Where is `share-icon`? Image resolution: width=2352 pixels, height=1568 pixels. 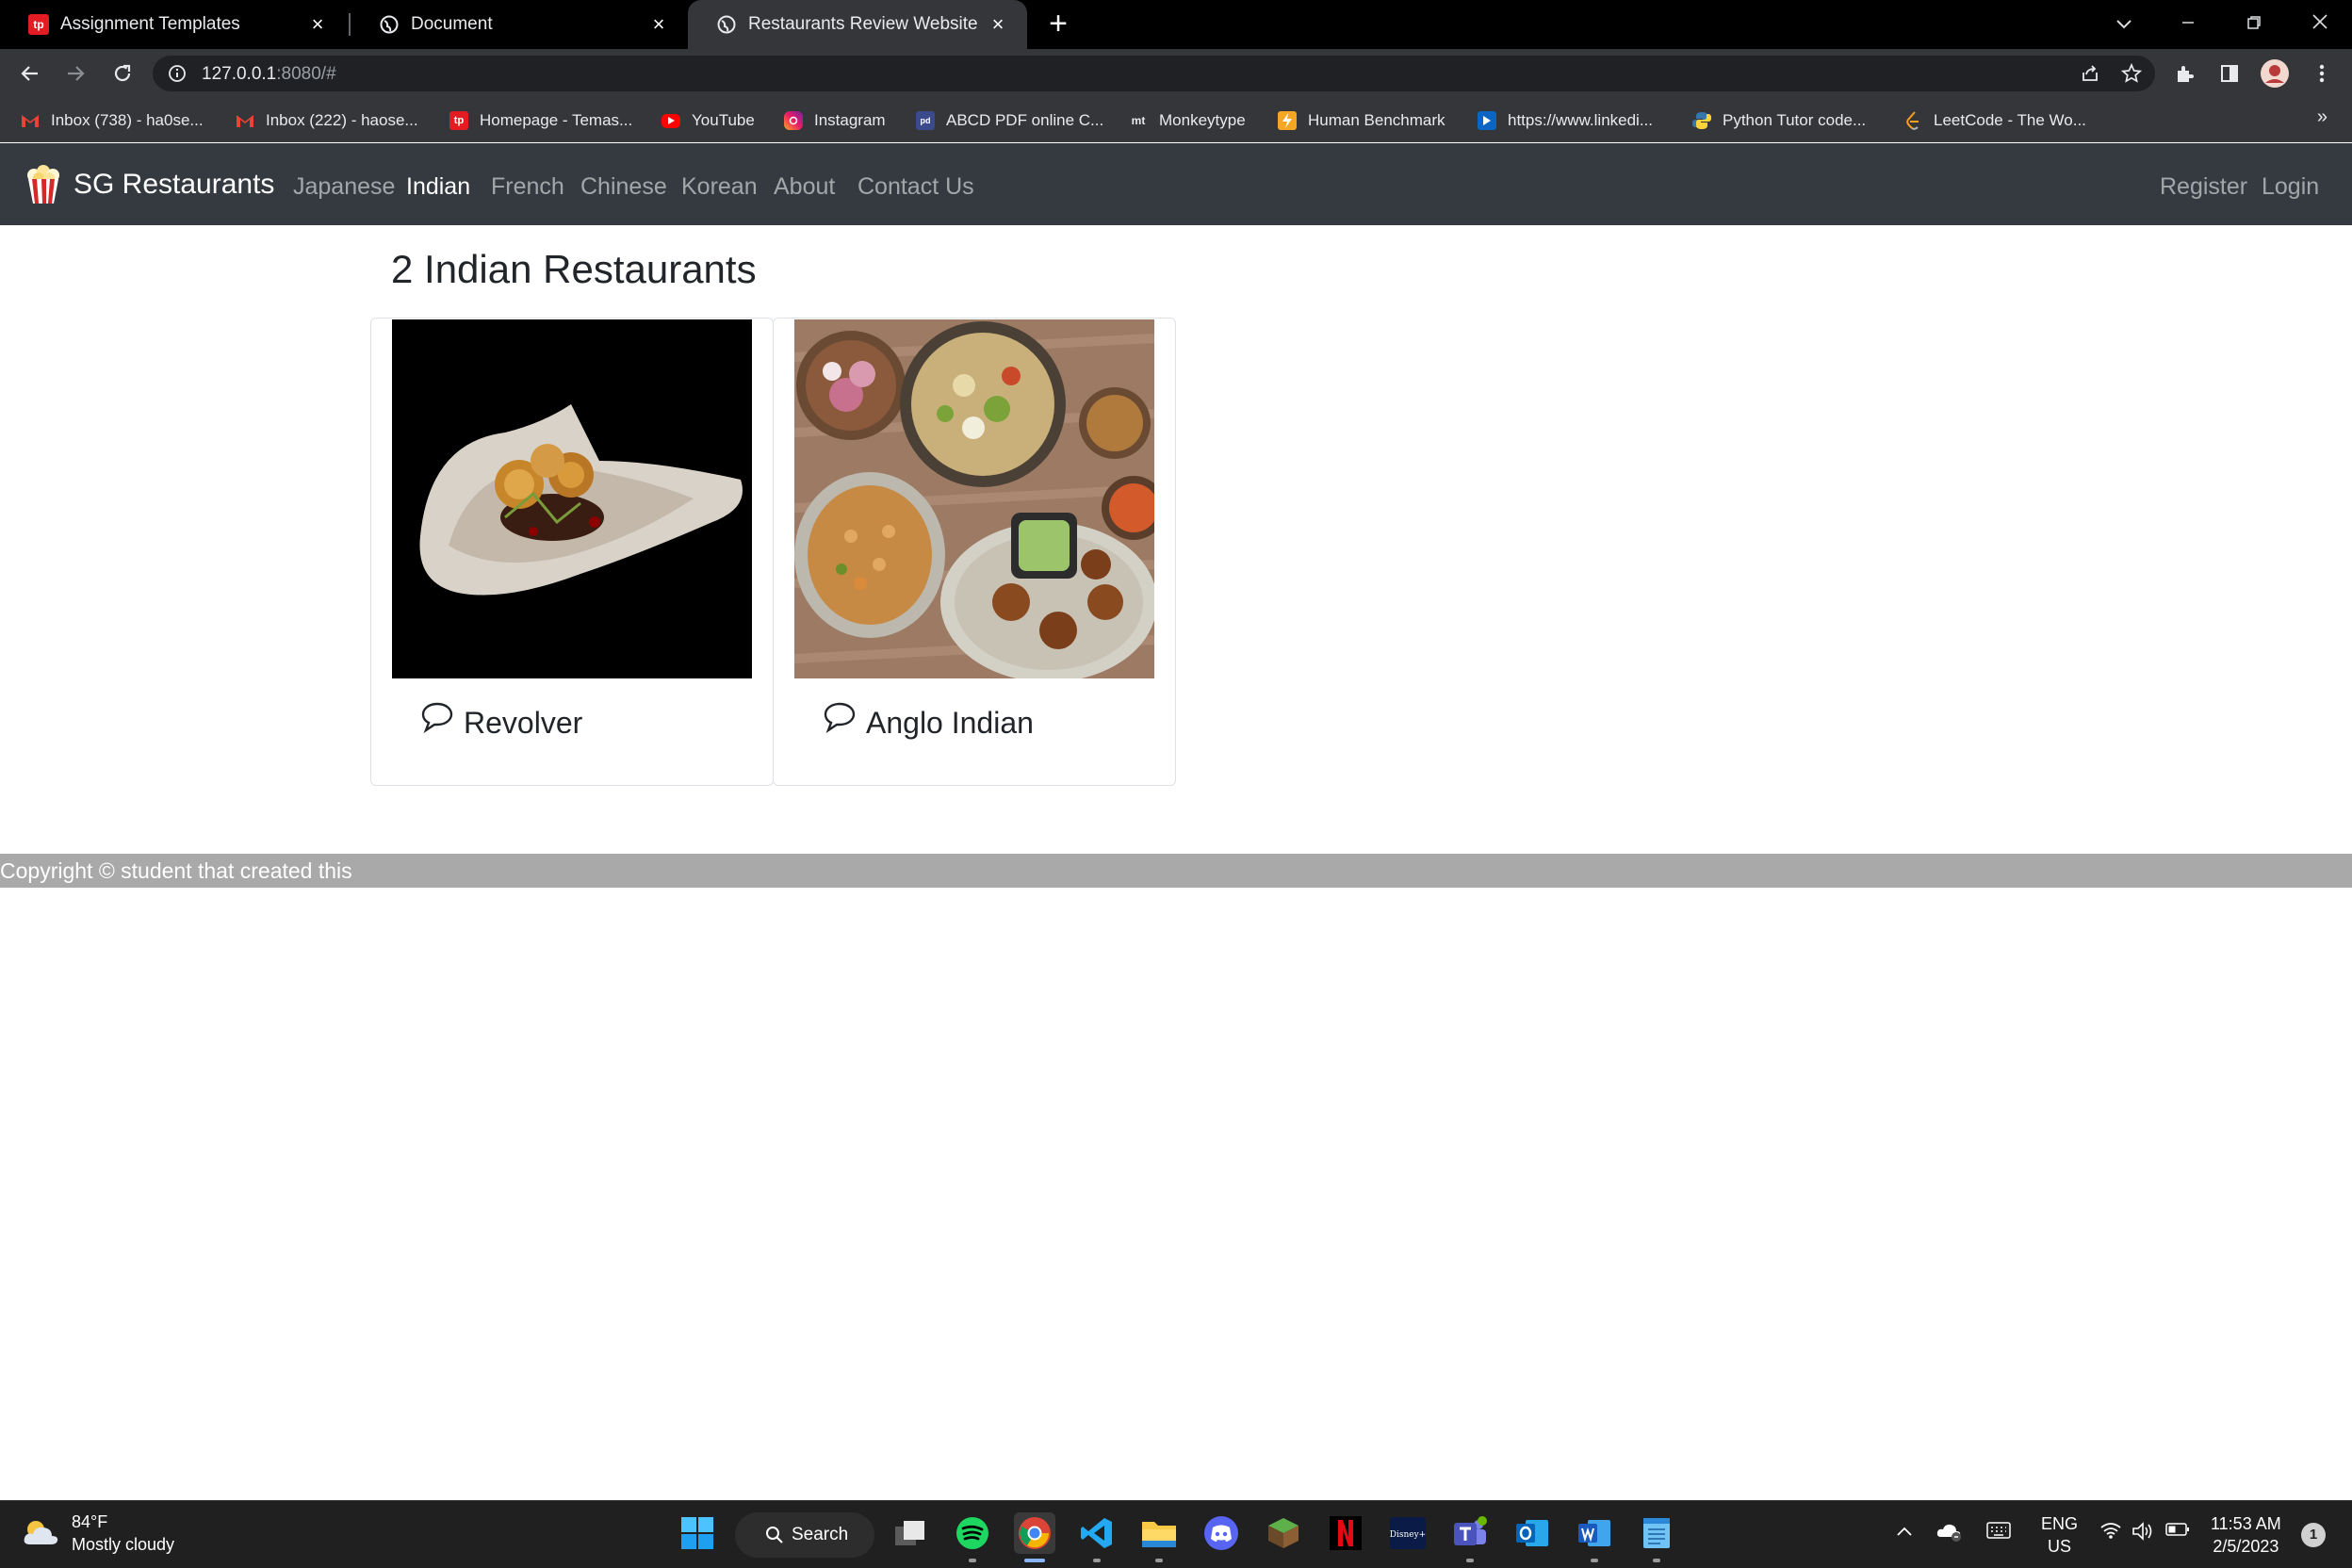
share-icon is located at coordinates (2090, 73).